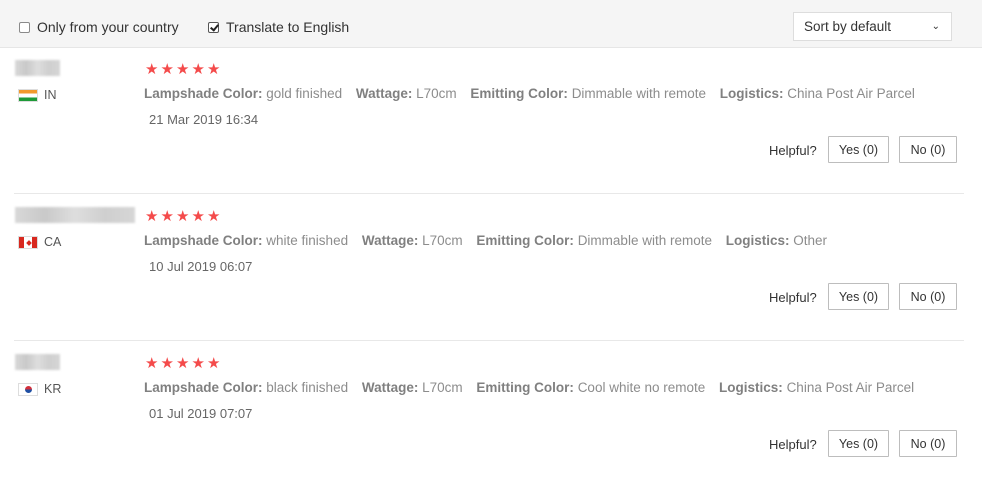  Describe the element at coordinates (24, 27) in the screenshot. I see `only-from-country-checkbox` at that location.